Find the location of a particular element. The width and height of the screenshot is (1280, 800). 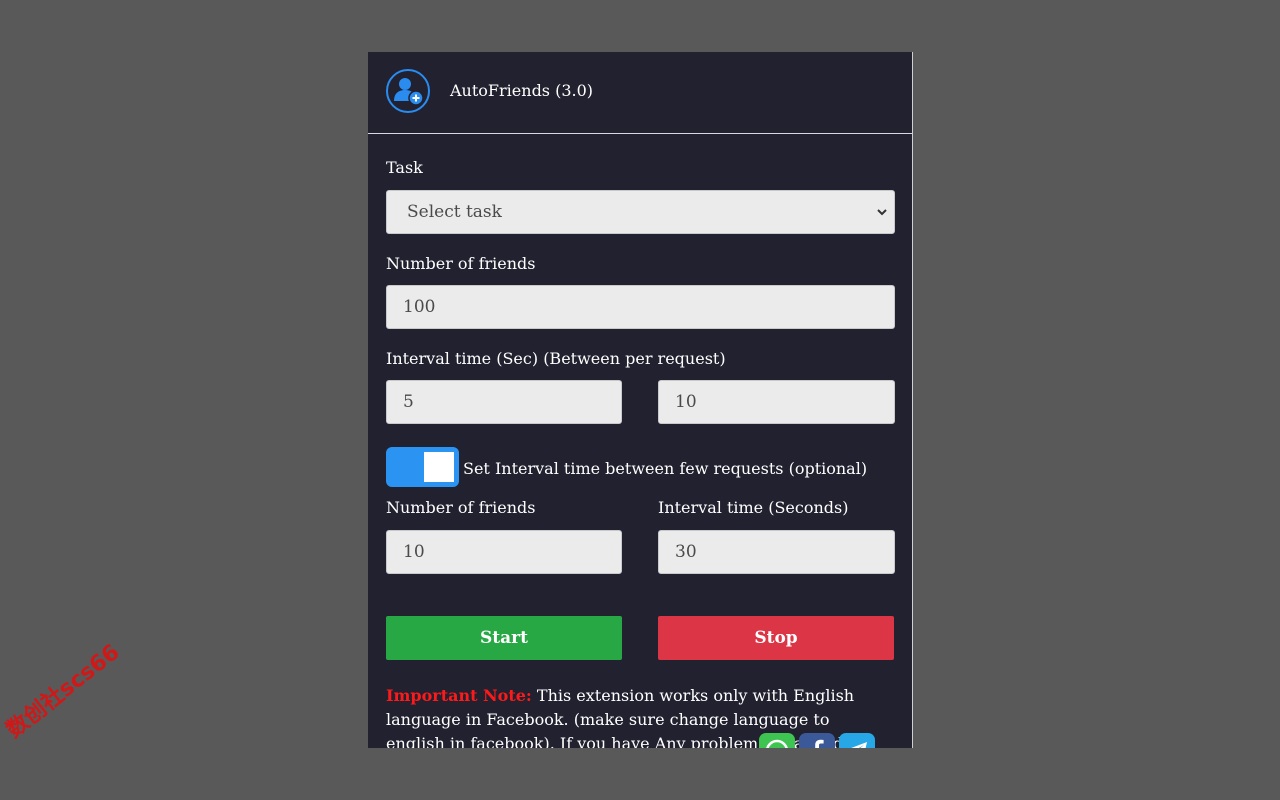

chevron-down-icon is located at coordinates (882, 212).